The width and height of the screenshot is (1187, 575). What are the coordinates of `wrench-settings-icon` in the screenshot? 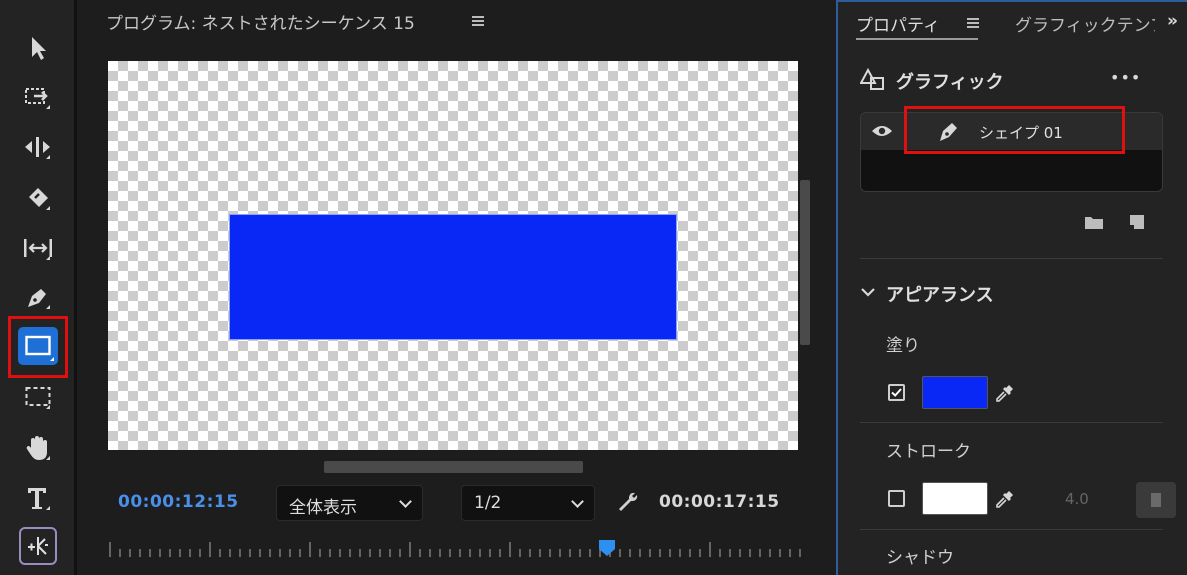 It's located at (628, 504).